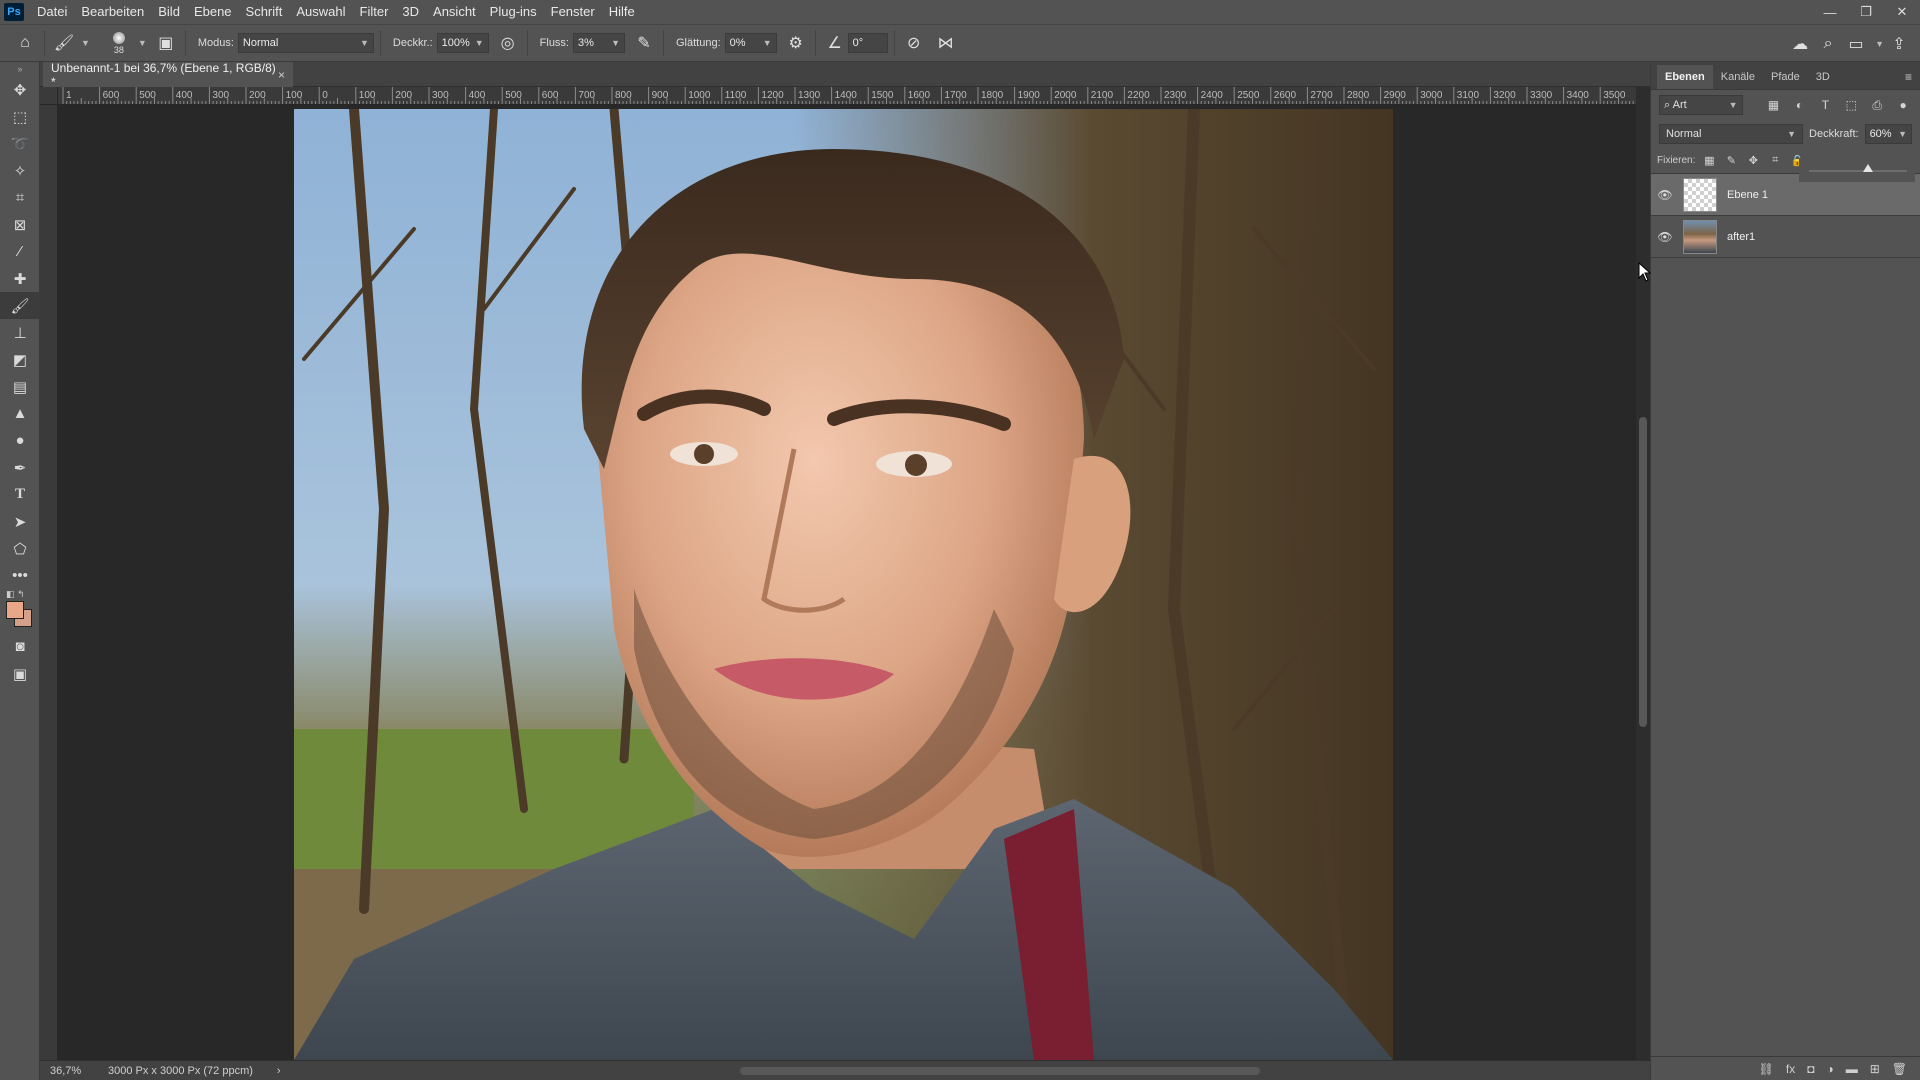  What do you see at coordinates (1790, 1069) in the screenshot?
I see `fx-icon: fx` at bounding box center [1790, 1069].